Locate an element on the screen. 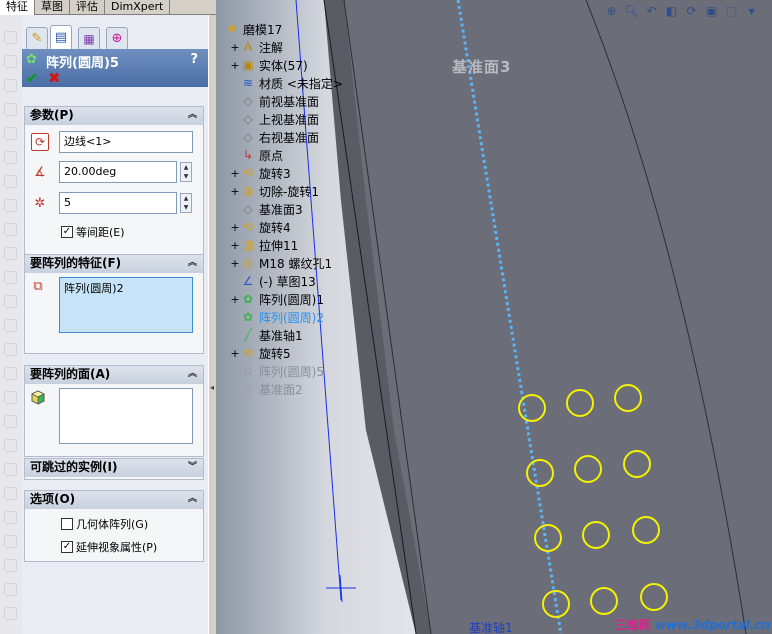  tree-root-label: 磨模17 is located at coordinates (263, 29).